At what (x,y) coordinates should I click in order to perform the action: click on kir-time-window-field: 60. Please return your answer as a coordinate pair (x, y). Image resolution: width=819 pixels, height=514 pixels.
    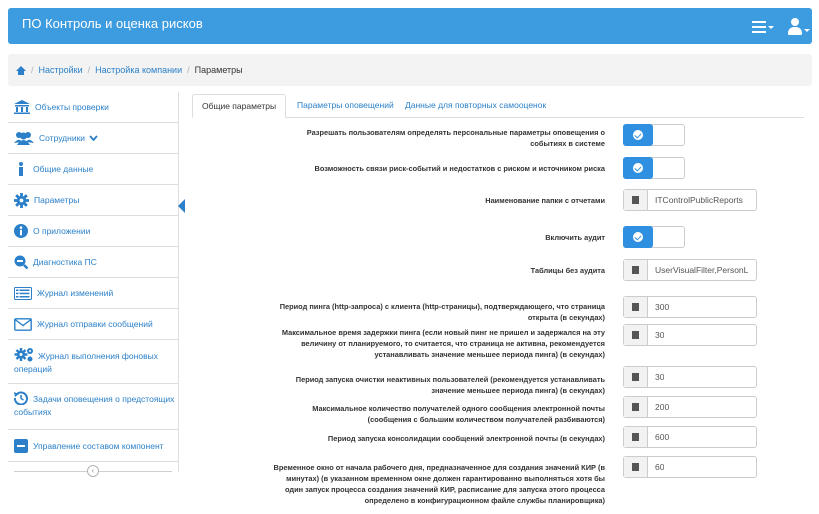
    Looking at the image, I should click on (690, 467).